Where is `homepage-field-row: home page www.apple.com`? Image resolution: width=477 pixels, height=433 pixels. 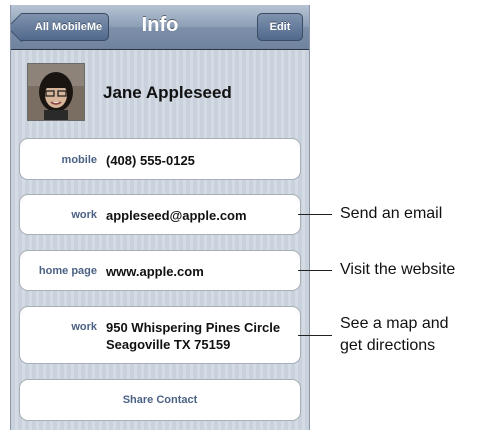
homepage-field-row: home page www.apple.com is located at coordinates (160, 270).